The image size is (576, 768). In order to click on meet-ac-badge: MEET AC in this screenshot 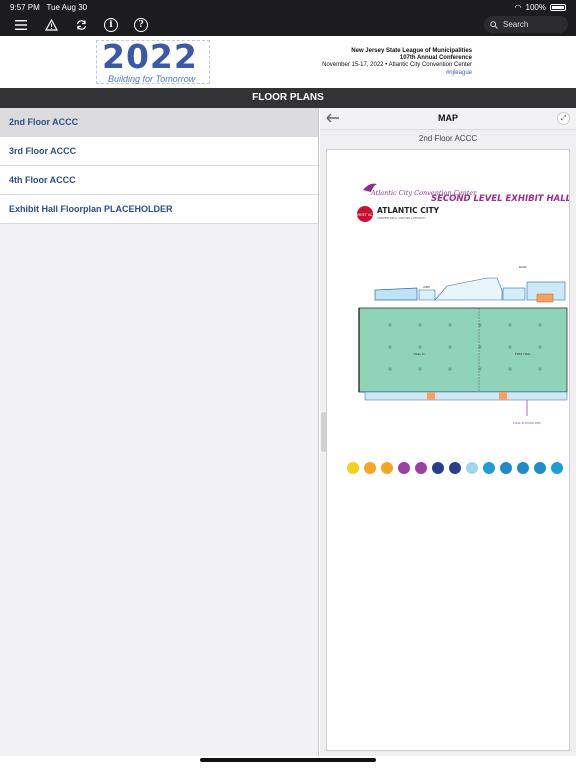, I will do `click(365, 214)`.